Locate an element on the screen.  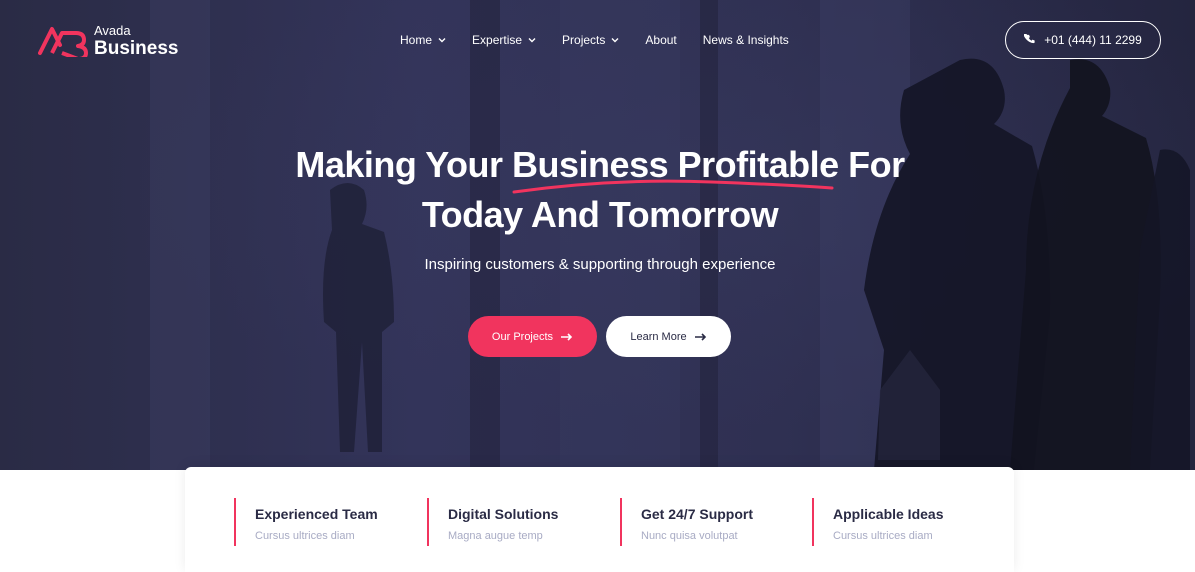
nav-item-label: About is located at coordinates (661, 40).